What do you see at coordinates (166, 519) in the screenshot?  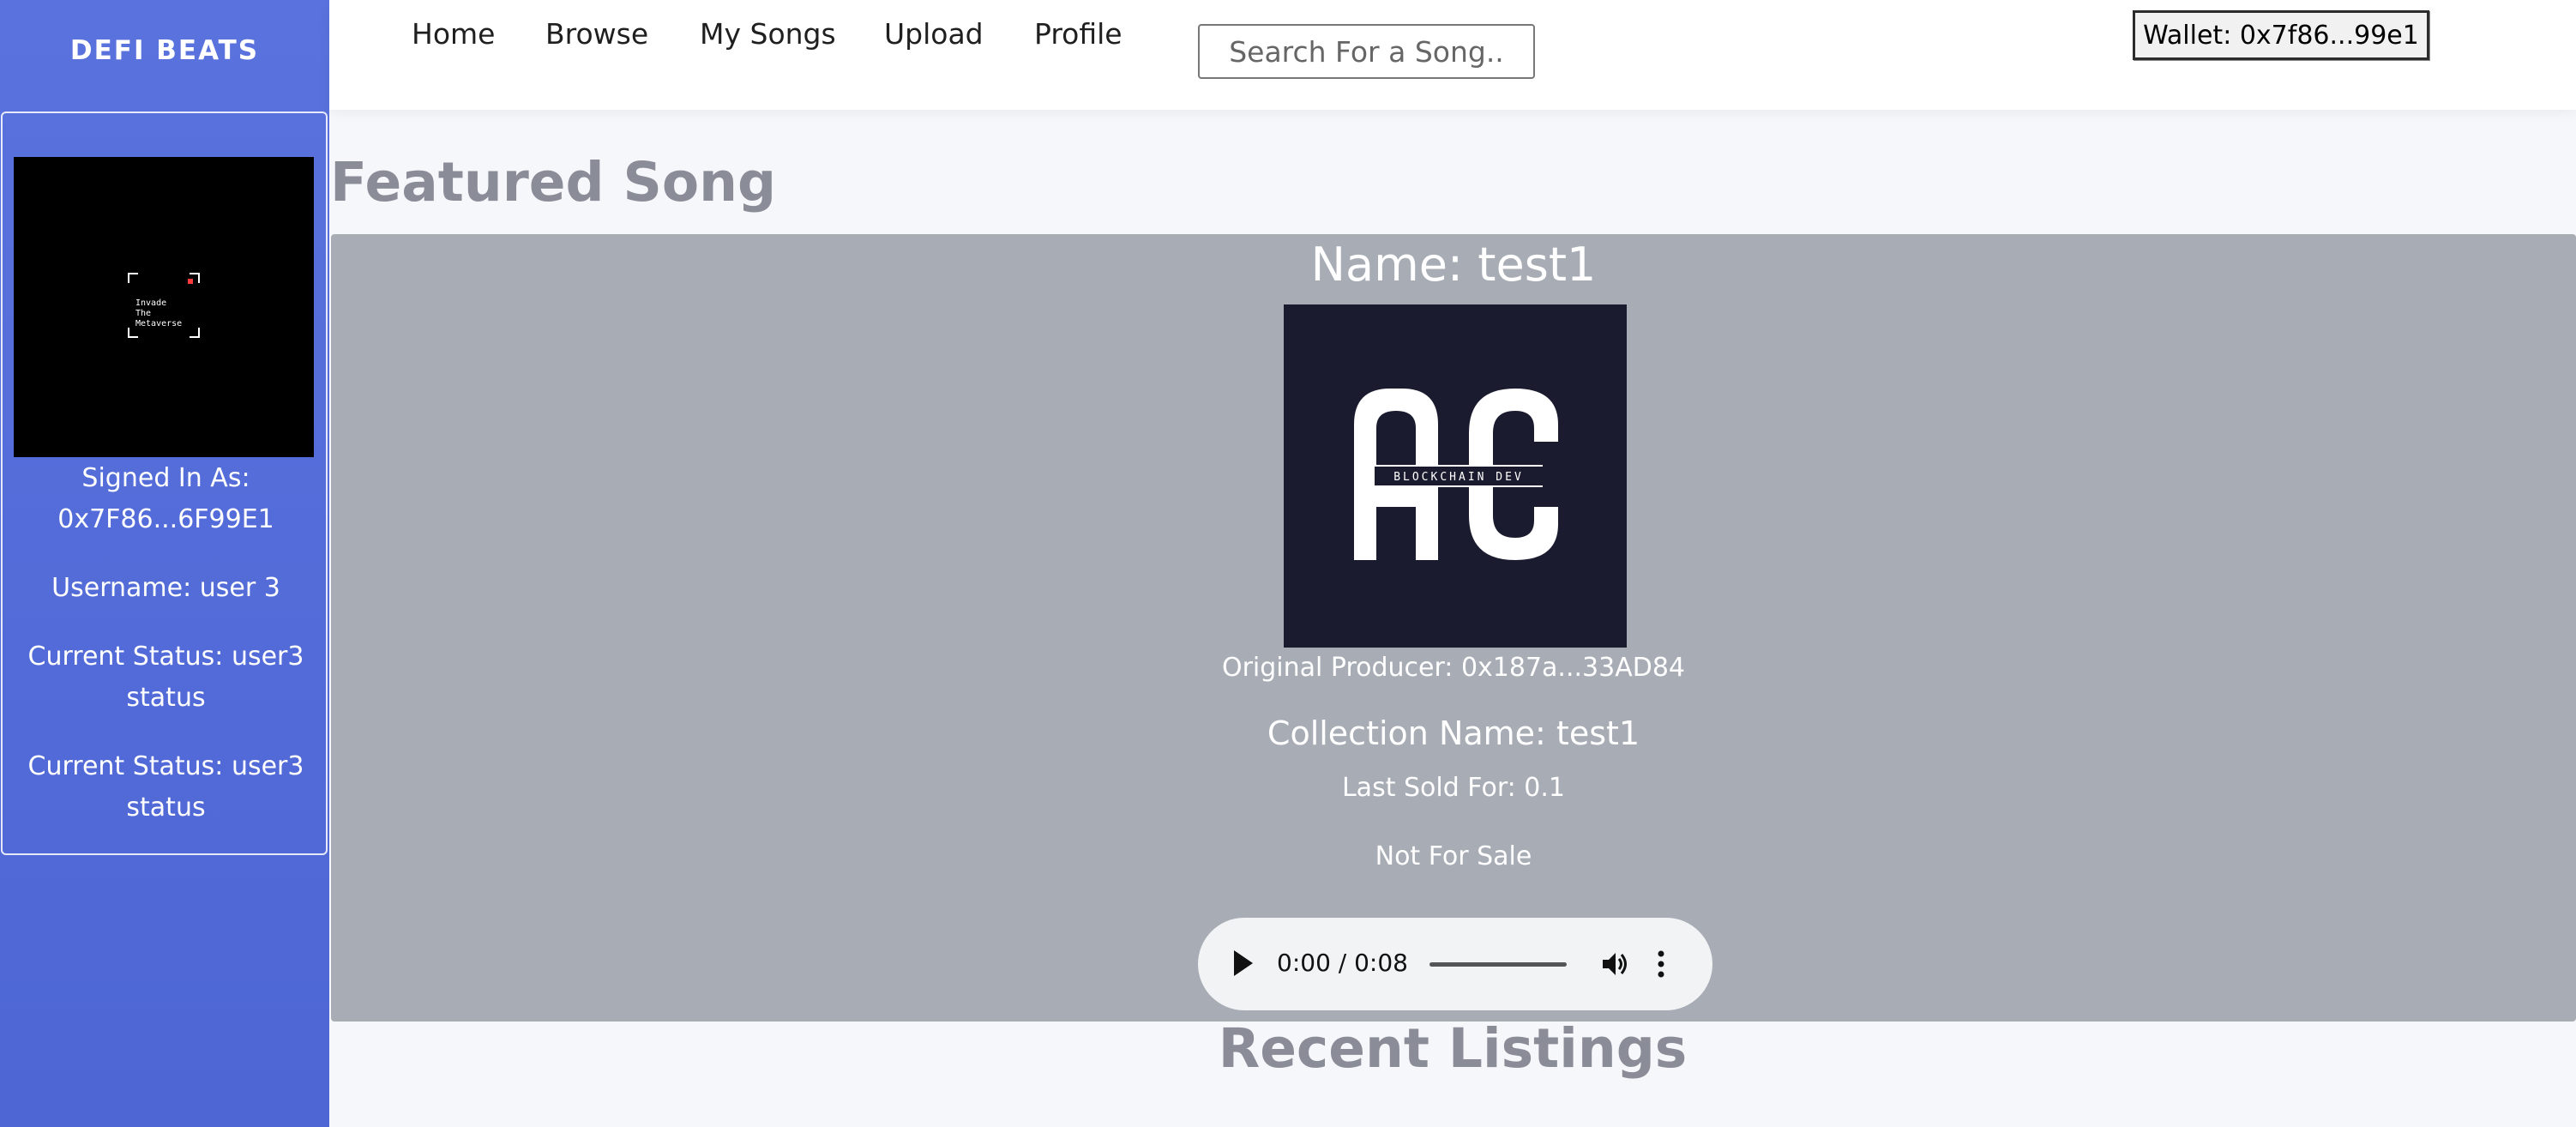 I see `signed-in-address: 0x7F86...6F99E1` at bounding box center [166, 519].